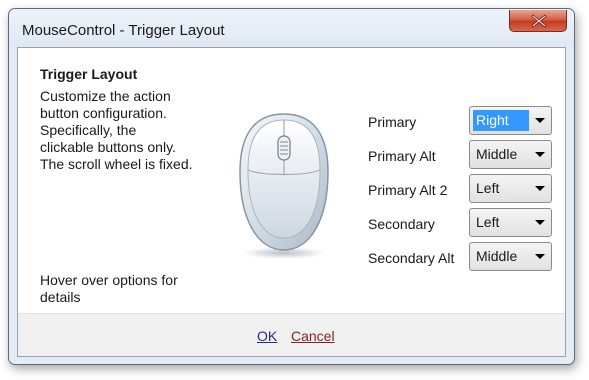 The height and width of the screenshot is (380, 589). What do you see at coordinates (501, 120) in the screenshot?
I see `primary-select-value: Right` at bounding box center [501, 120].